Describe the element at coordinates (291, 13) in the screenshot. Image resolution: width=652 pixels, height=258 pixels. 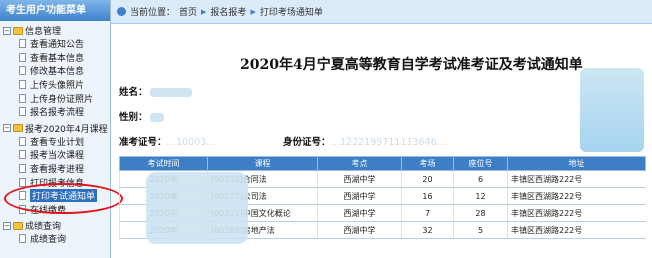
I see `breadcrumb-current: 打印考场通知单` at that location.